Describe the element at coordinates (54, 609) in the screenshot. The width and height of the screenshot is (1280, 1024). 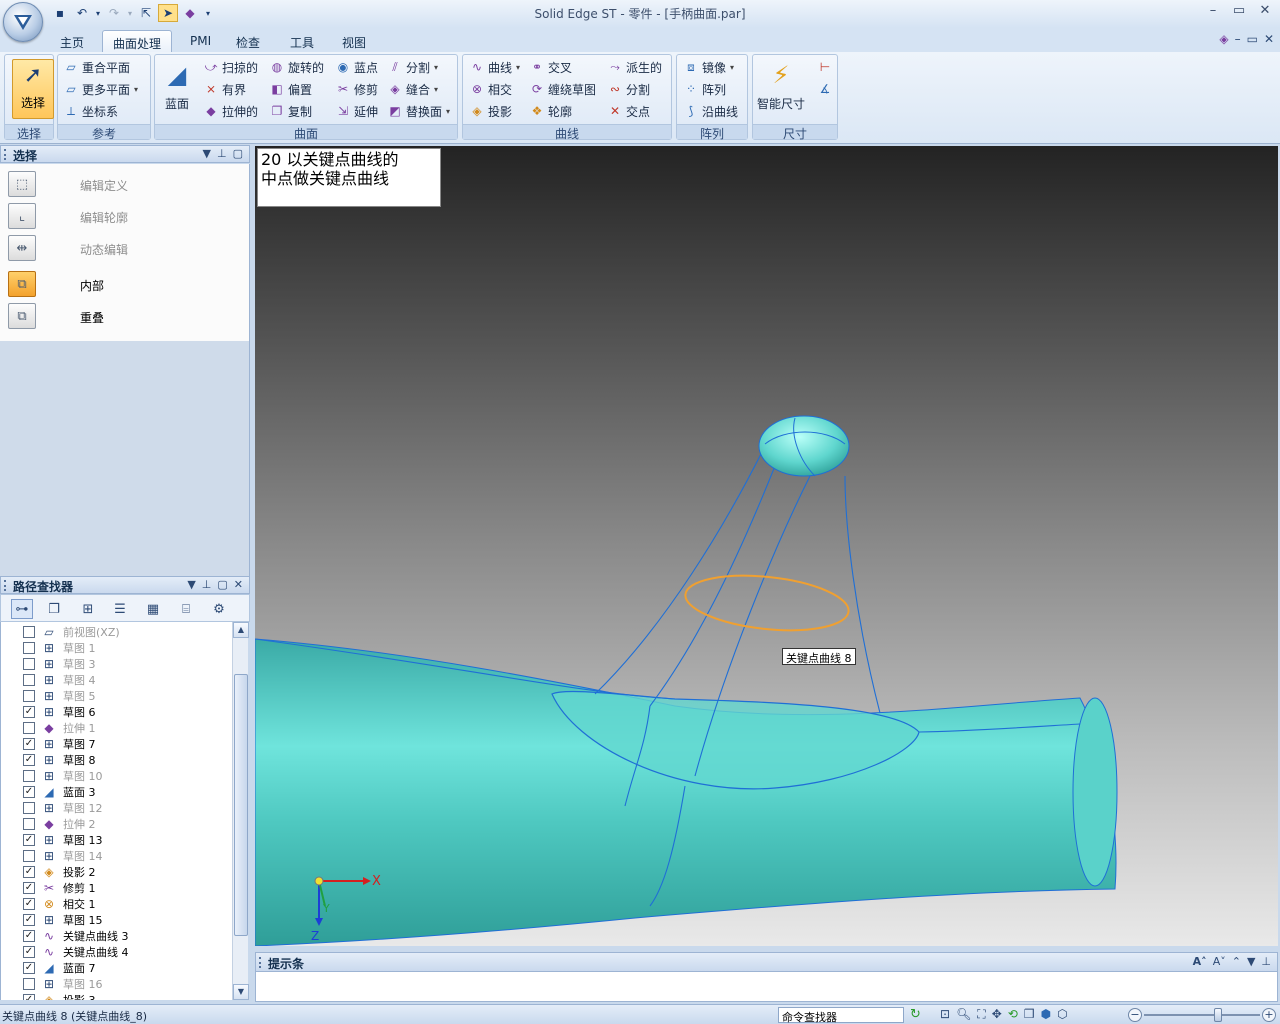
I see `features-icon: ❐` at that location.